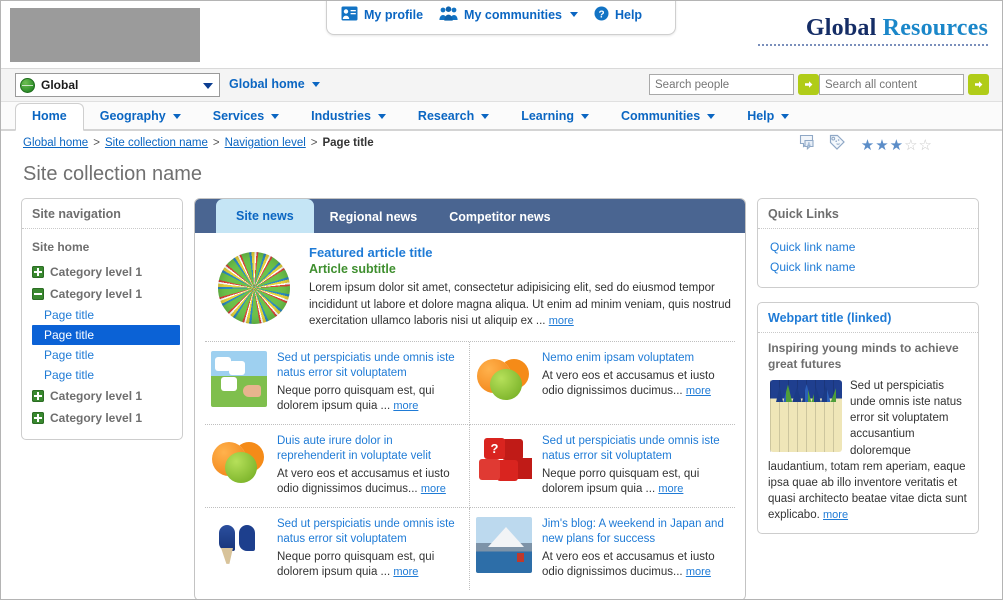 The image size is (1003, 600). I want to click on nav-tab-home: Home, so click(49, 117).